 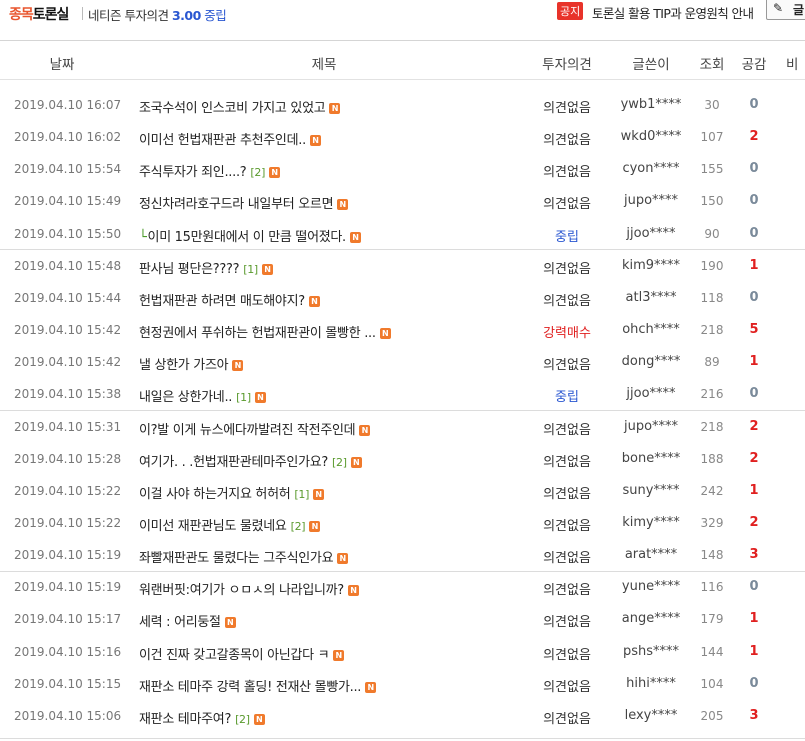 I want to click on post-title-link: 여기가. . .헌법재판관테마주인가요? [2] N, so click(x=250, y=460).